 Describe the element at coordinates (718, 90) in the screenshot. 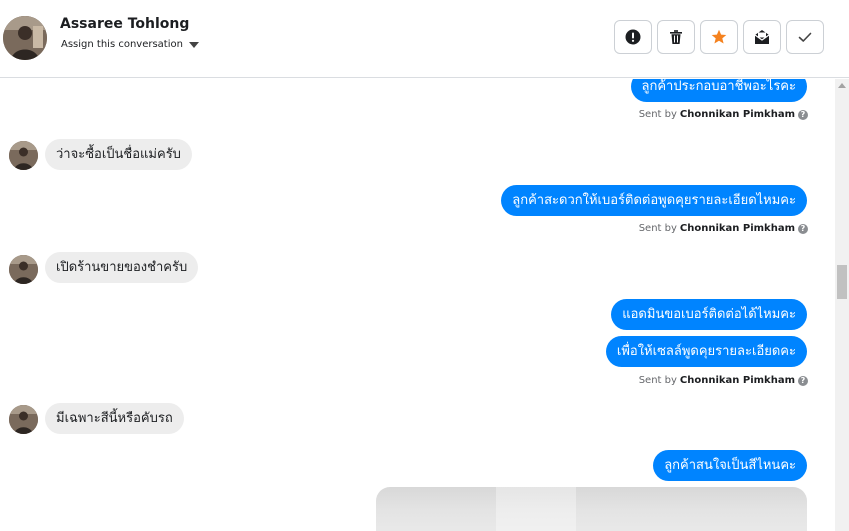

I see `outgoing-message: ลูกค้าประกอบอาชีพอะไรคะ` at that location.